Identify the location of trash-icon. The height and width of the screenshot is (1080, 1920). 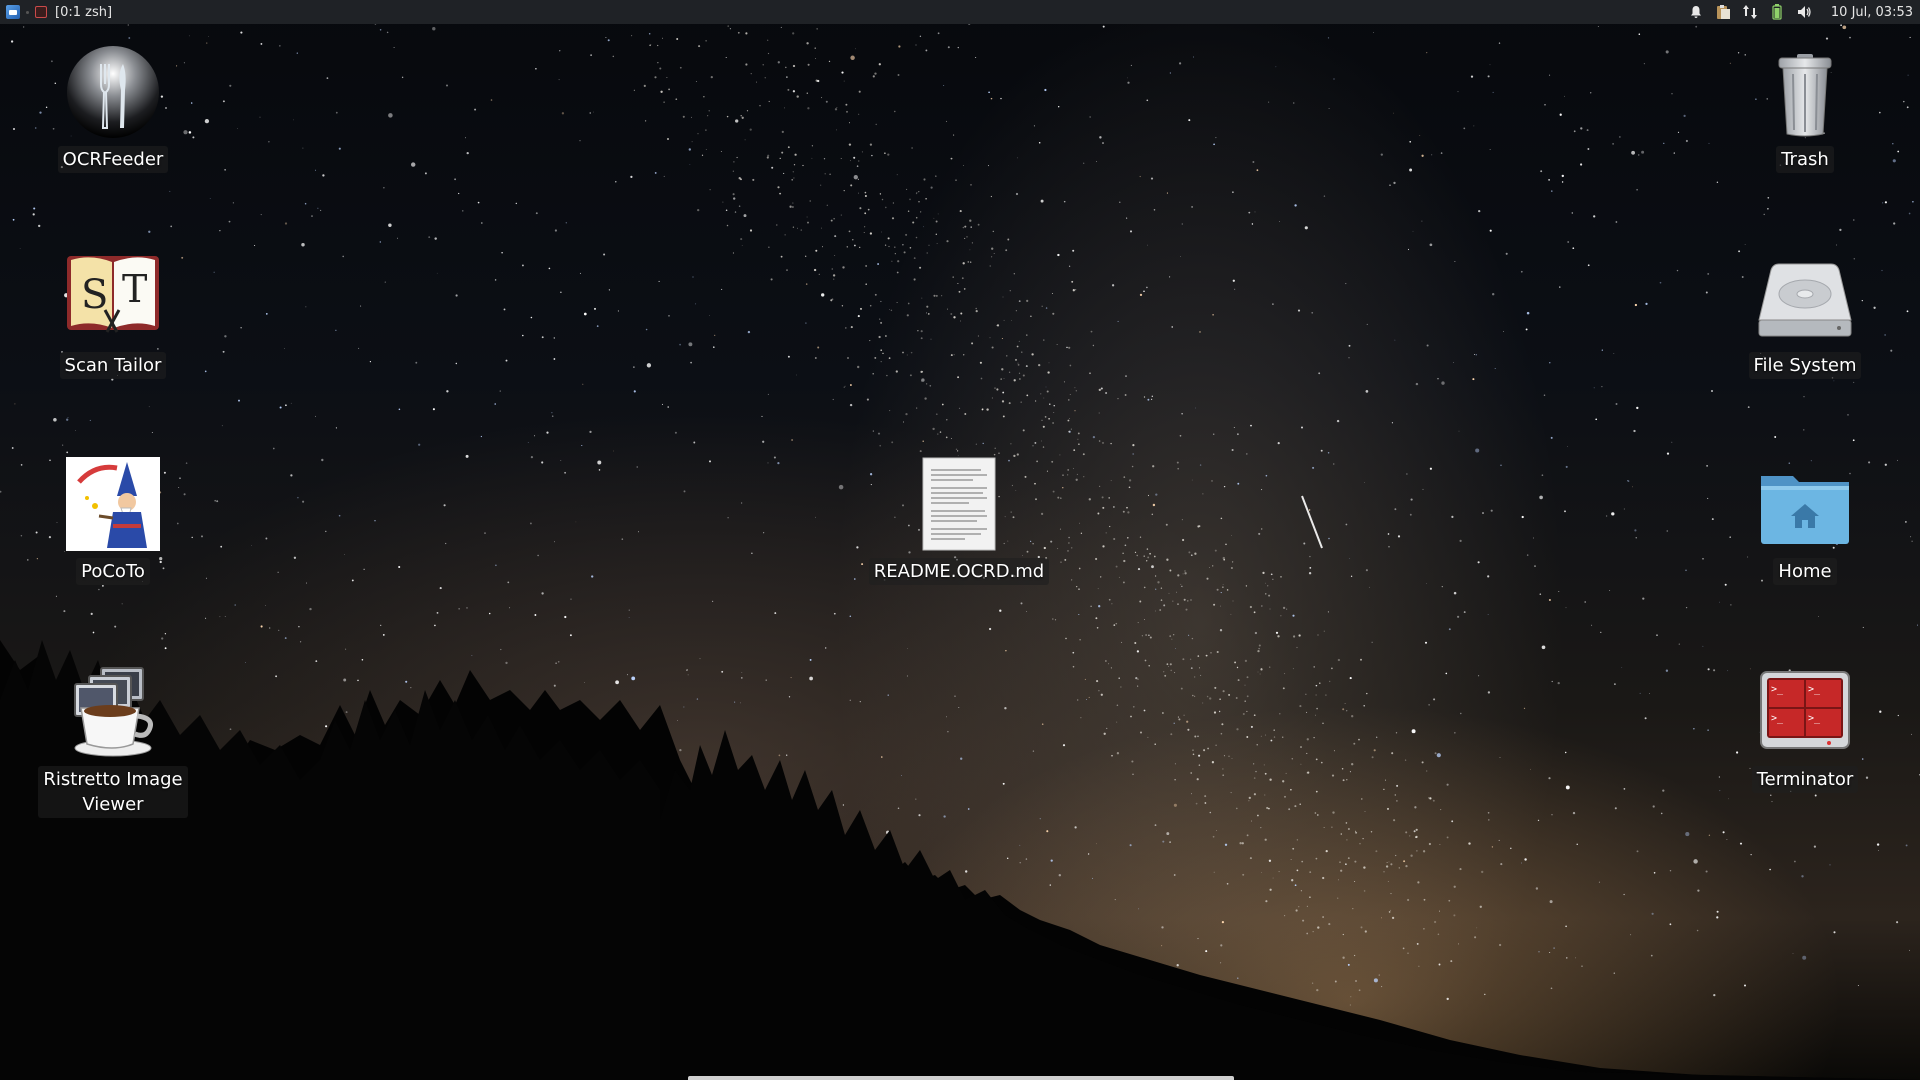
(1805, 92).